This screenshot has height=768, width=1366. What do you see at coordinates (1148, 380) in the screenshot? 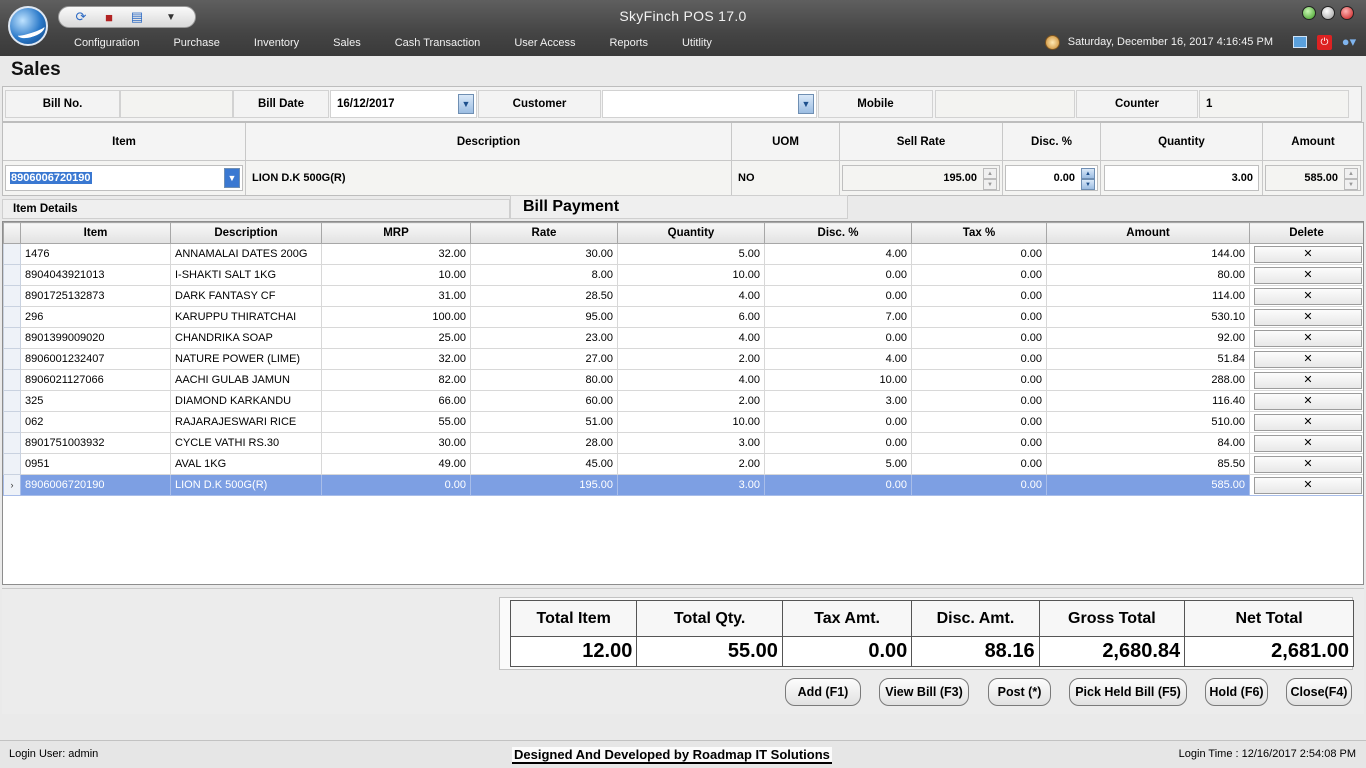
I see `table-cell: 288.00` at bounding box center [1148, 380].